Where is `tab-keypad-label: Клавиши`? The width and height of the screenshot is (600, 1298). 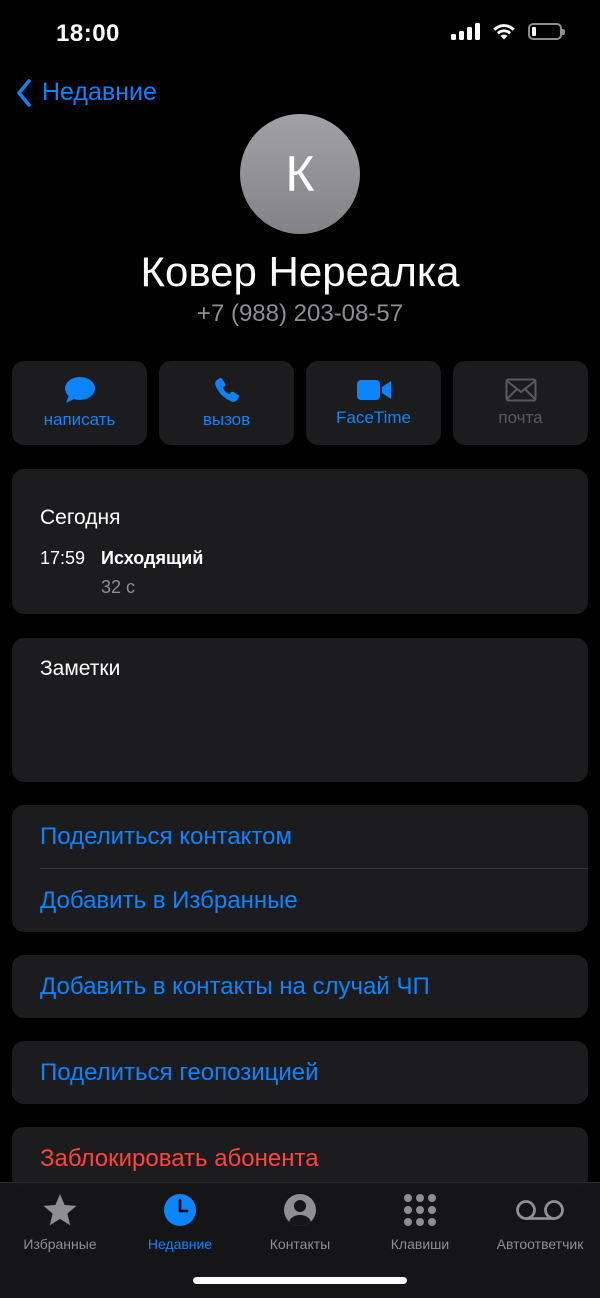
tab-keypad-label: Клавиши is located at coordinates (420, 1244).